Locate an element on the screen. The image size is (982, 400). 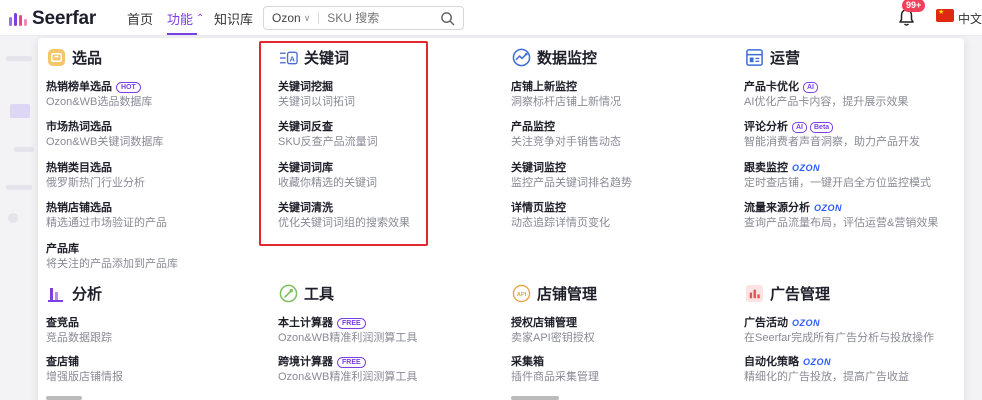
nav-home: 首页 is located at coordinates (140, 18).